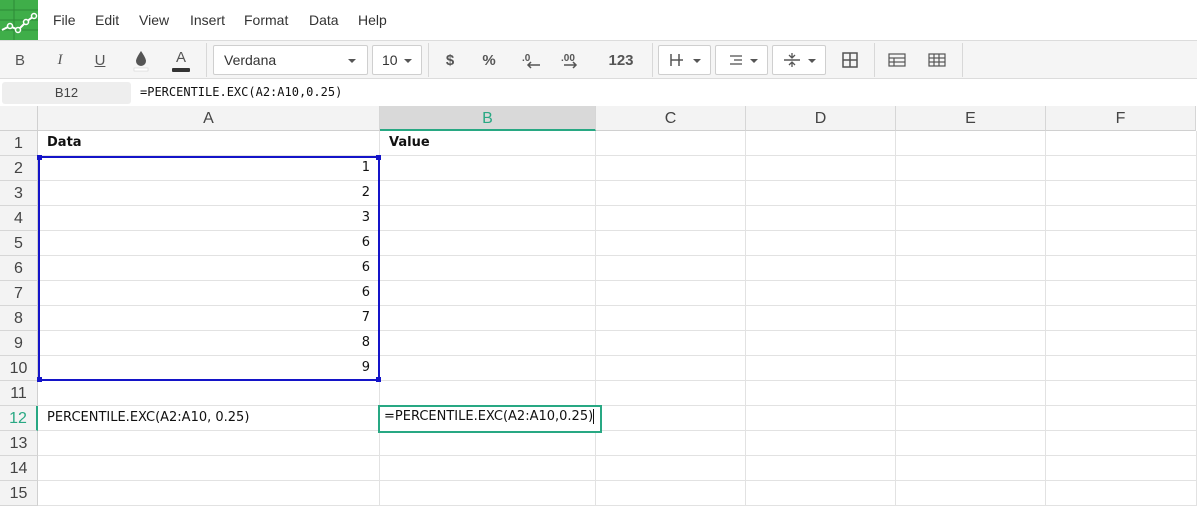 The height and width of the screenshot is (507, 1197). What do you see at coordinates (1121, 293) in the screenshot?
I see `cell-f7` at bounding box center [1121, 293].